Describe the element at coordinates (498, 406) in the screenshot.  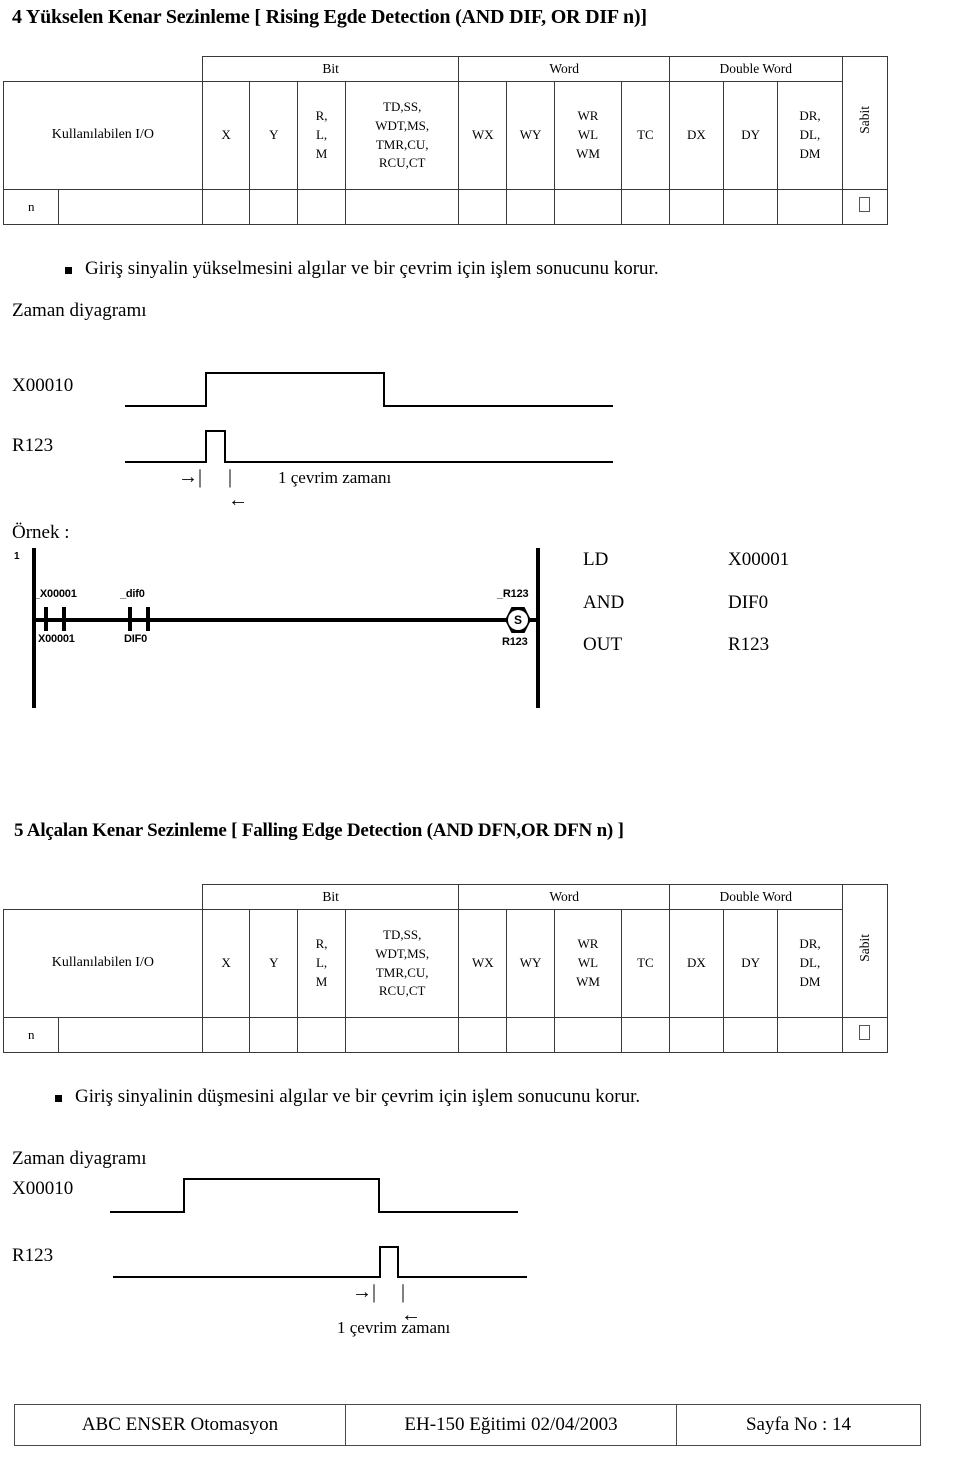
I see `wave4a-low-right` at that location.